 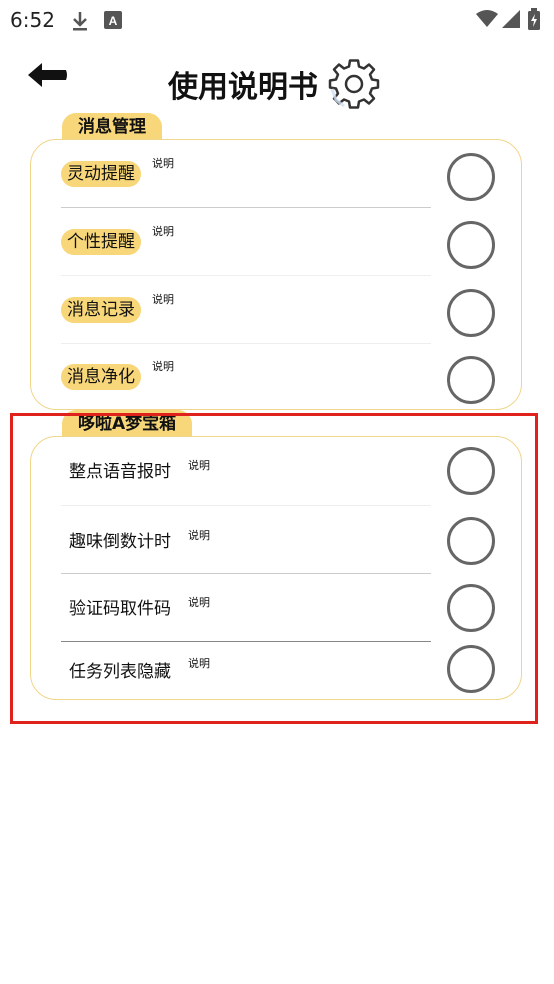 I want to click on page-header: 使用说明书, so click(x=277, y=80).